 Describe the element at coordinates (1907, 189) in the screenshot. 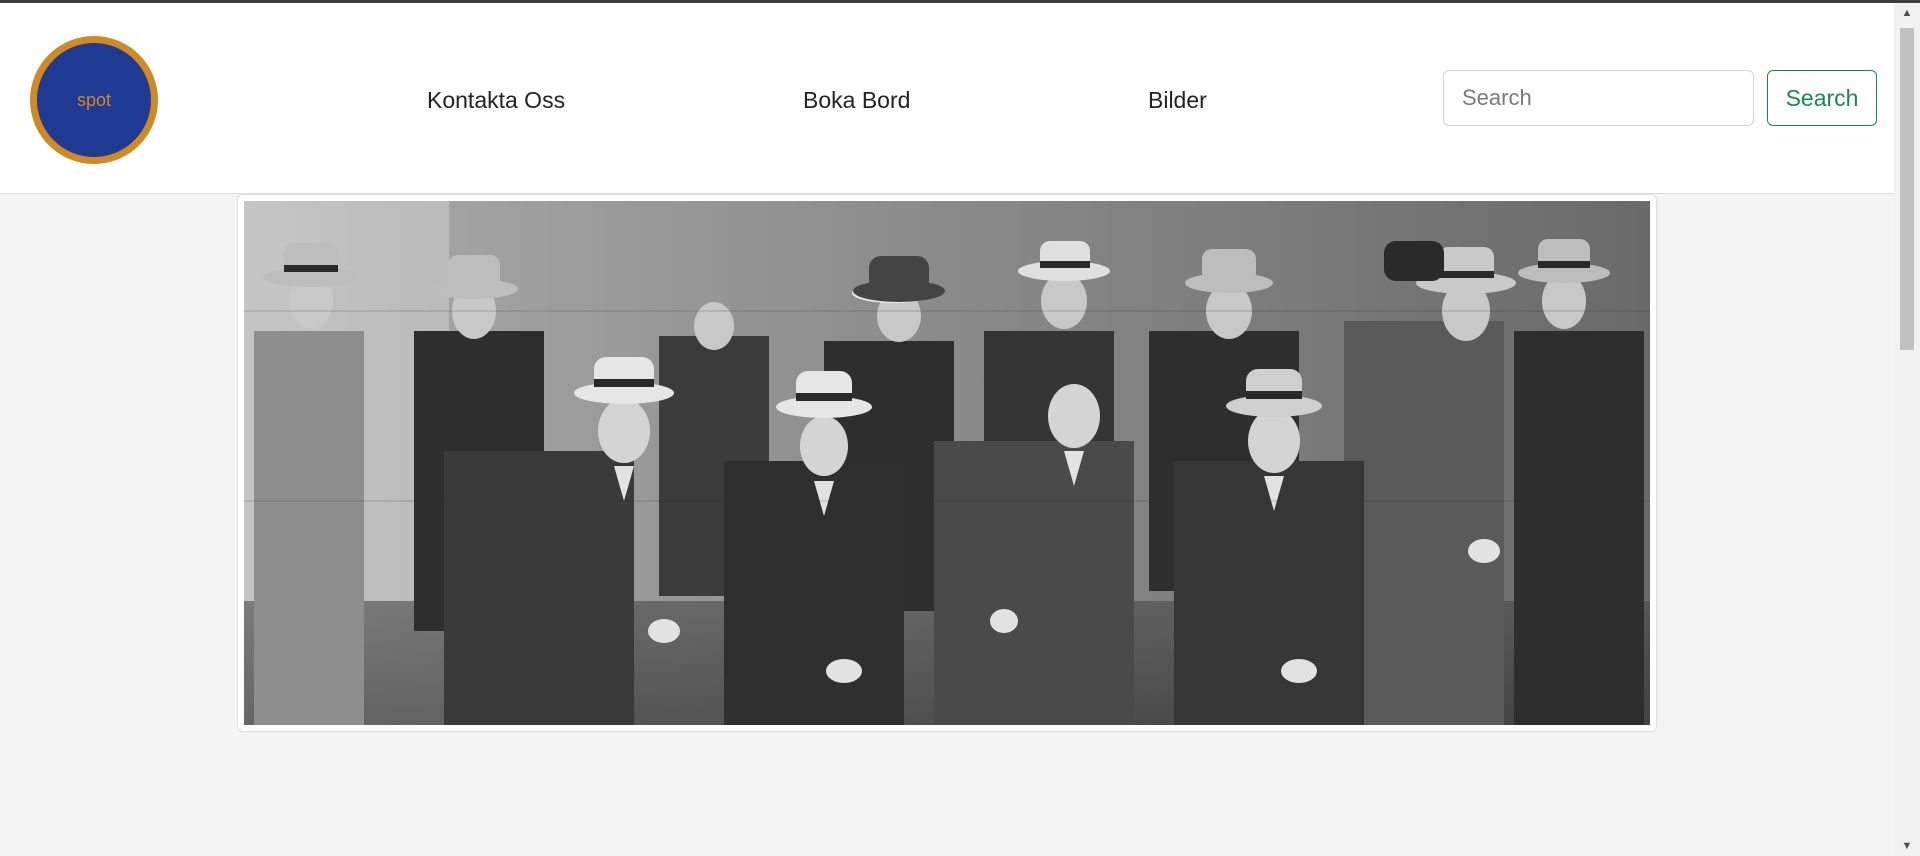

I see `scrollbar-thumb` at that location.